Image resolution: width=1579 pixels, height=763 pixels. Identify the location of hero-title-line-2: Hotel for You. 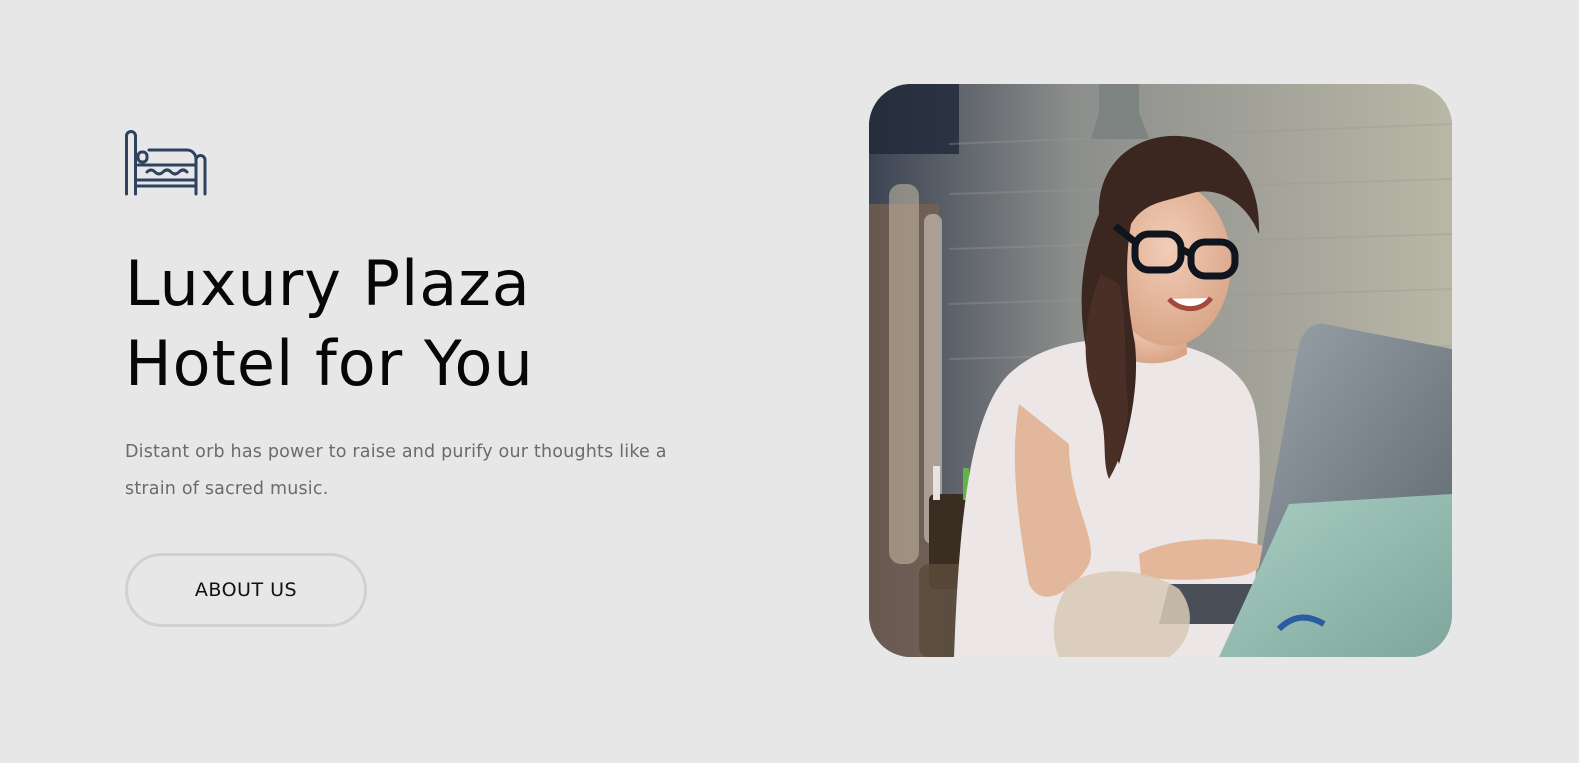
(329, 363).